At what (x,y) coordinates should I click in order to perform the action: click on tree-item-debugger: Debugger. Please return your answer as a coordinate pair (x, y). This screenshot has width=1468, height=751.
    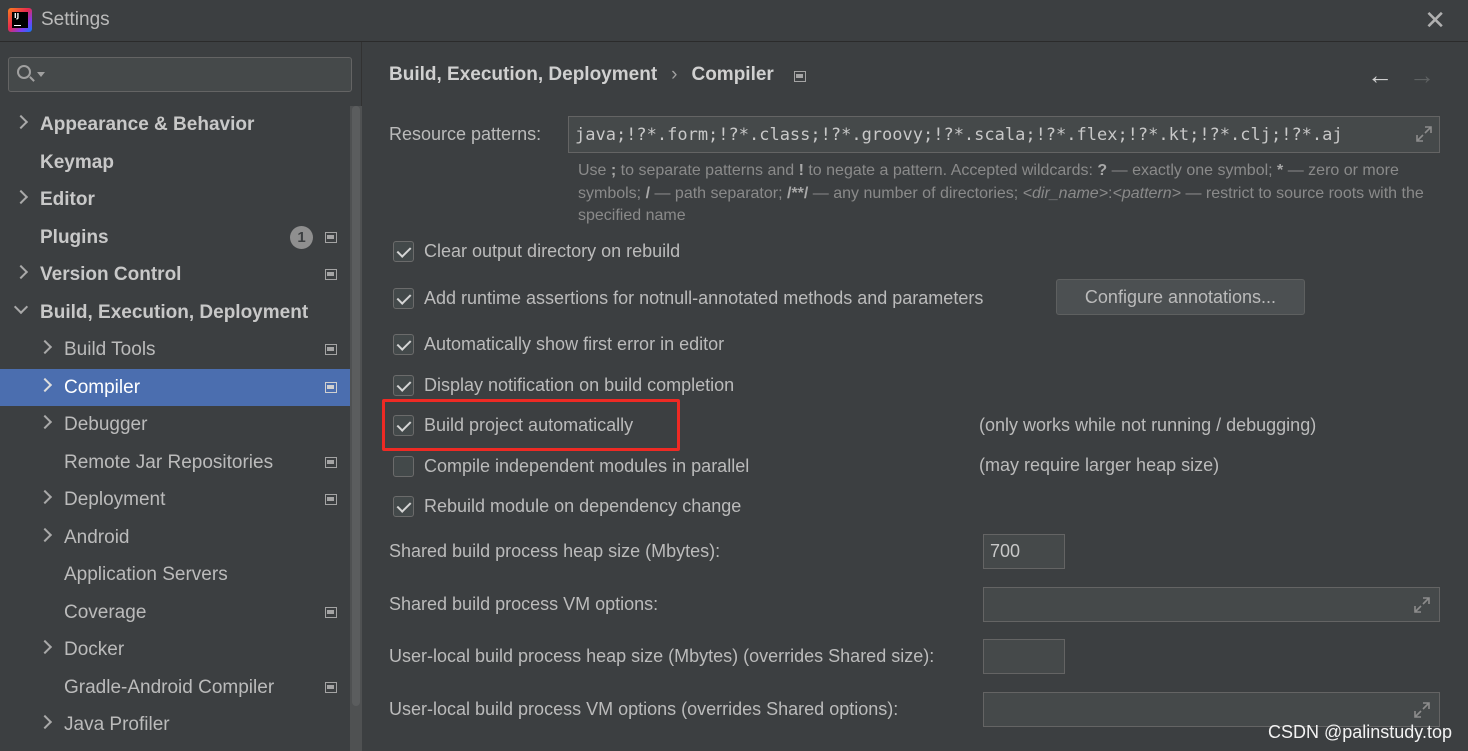
    Looking at the image, I should click on (175, 425).